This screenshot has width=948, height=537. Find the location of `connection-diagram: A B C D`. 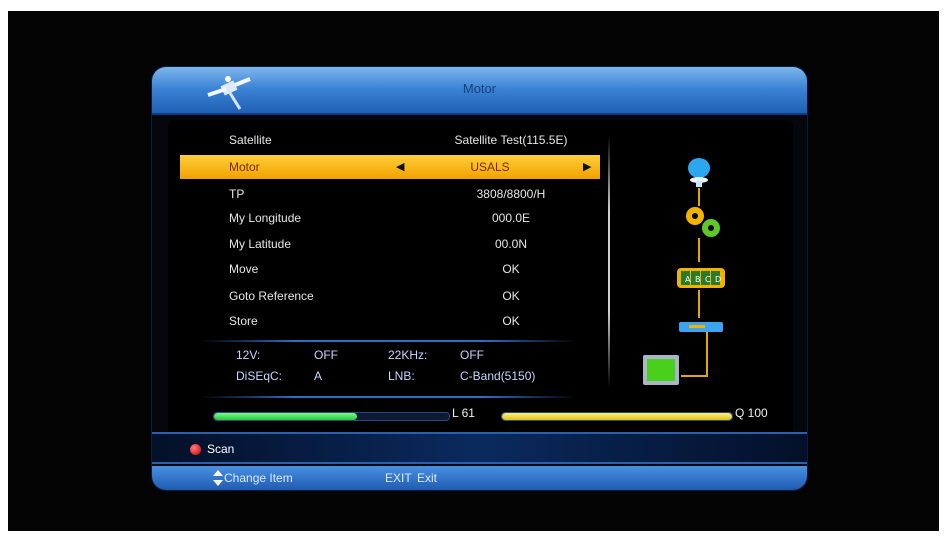

connection-diagram: A B C D is located at coordinates (684, 271).